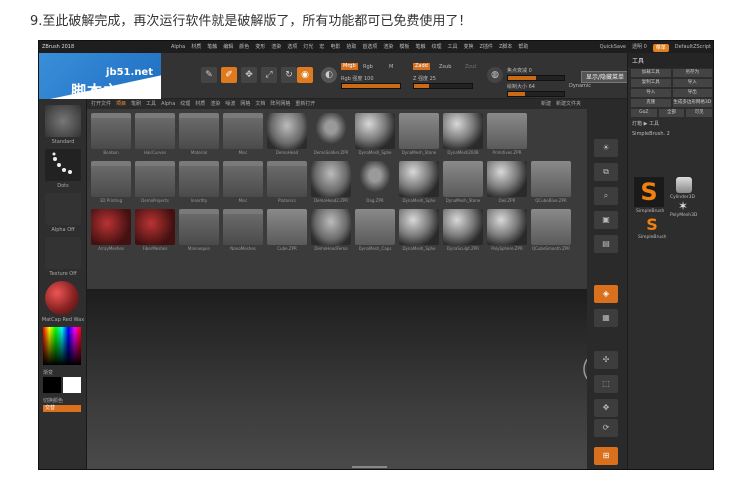 This screenshot has width=750, height=478. Describe the element at coordinates (684, 185) in the screenshot. I see `cylinder-icon` at that location.